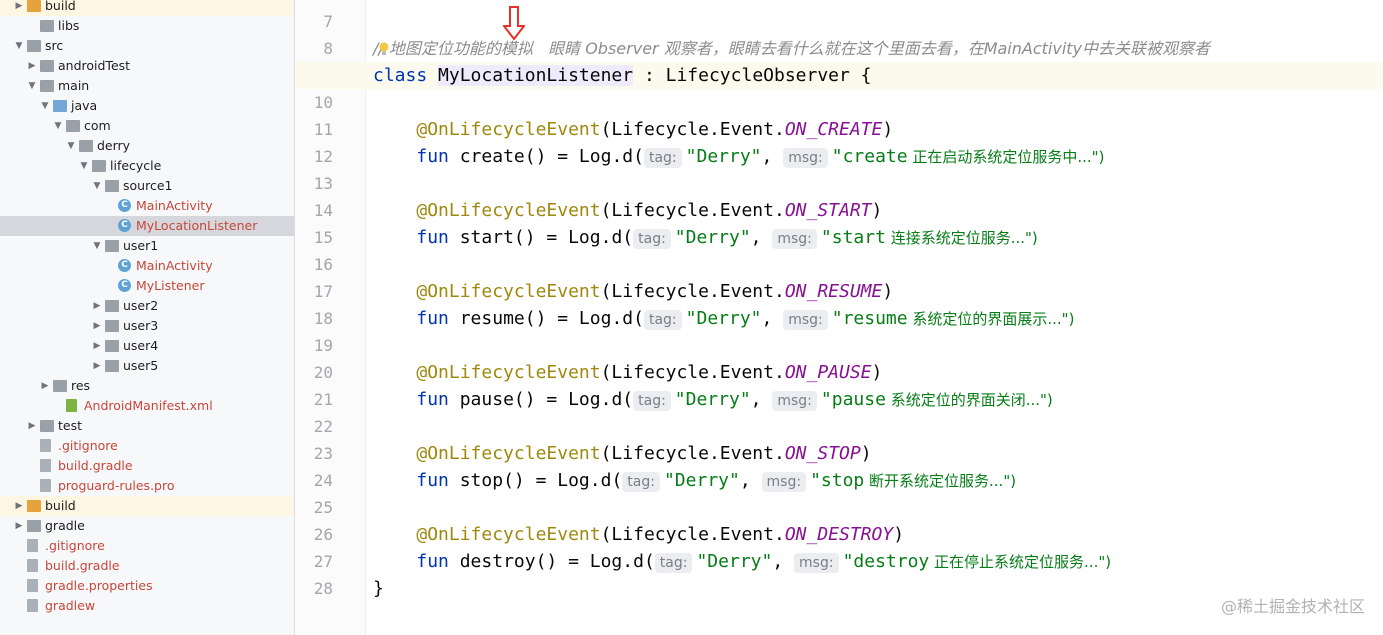 This screenshot has height=635, width=1383. What do you see at coordinates (750, 480) in the screenshot?
I see `comma: ,` at bounding box center [750, 480].